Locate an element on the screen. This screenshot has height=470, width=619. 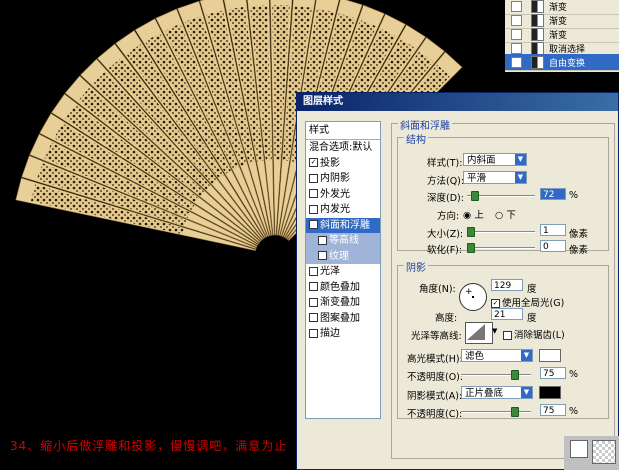
soften-slider-knob is located at coordinates (471, 248).